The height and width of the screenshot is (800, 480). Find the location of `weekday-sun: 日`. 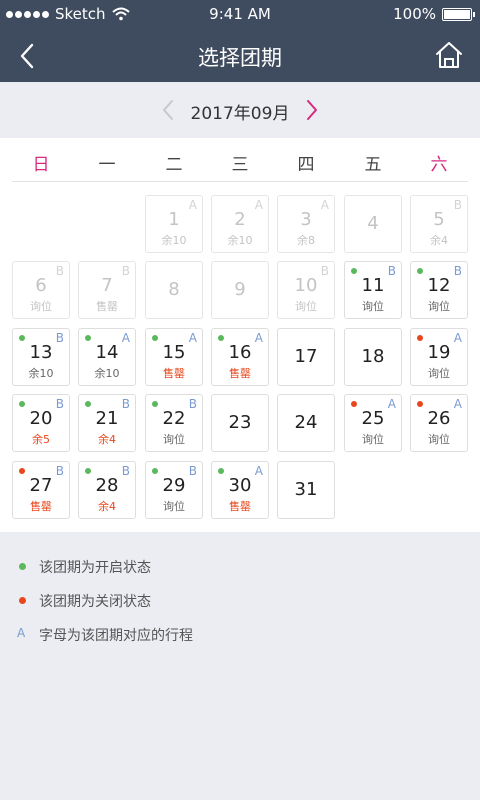

weekday-sun: 日 is located at coordinates (41, 165).